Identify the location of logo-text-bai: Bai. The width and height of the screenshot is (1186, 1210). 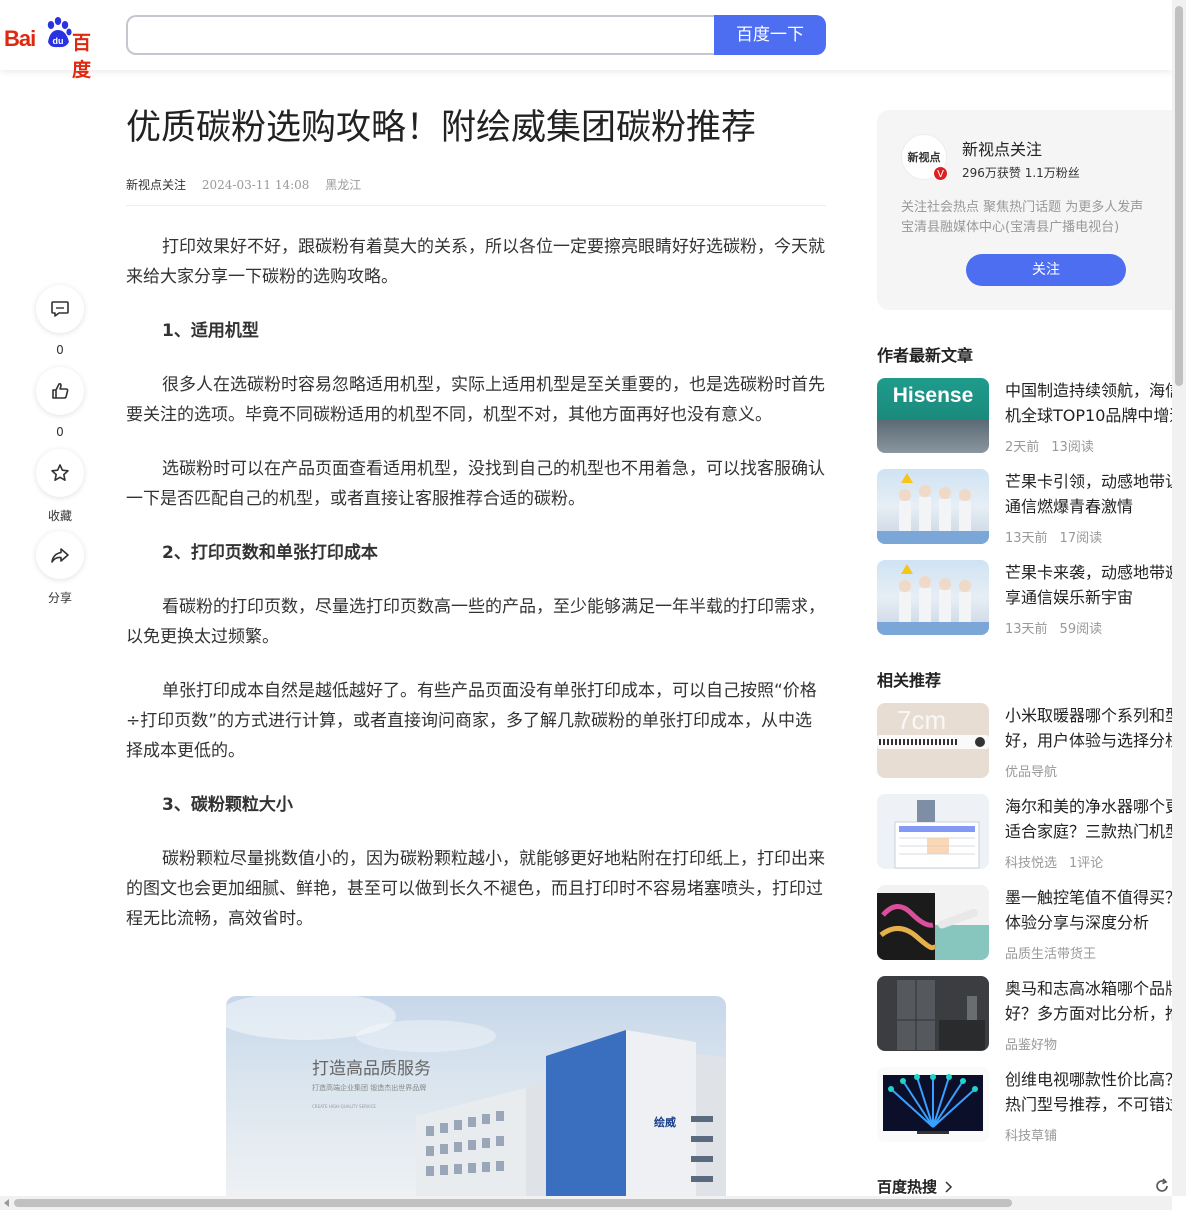
(20, 38).